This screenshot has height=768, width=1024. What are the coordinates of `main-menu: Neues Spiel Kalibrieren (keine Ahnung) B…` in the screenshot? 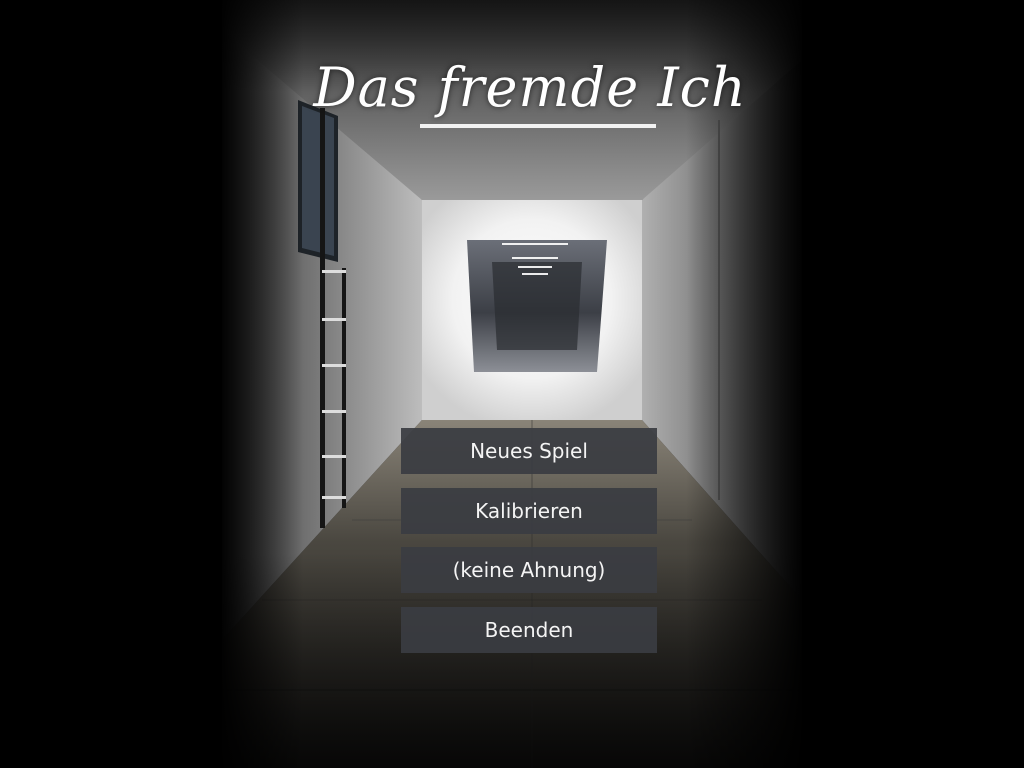 It's located at (529, 547).